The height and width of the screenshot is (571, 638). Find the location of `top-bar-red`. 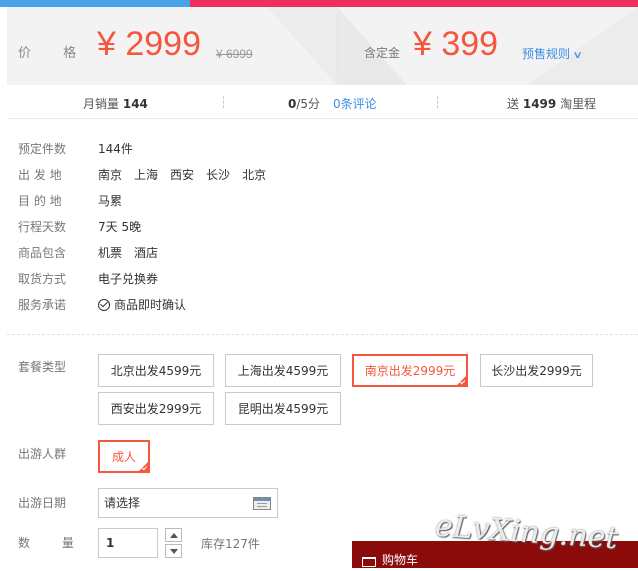

top-bar-red is located at coordinates (414, 3).